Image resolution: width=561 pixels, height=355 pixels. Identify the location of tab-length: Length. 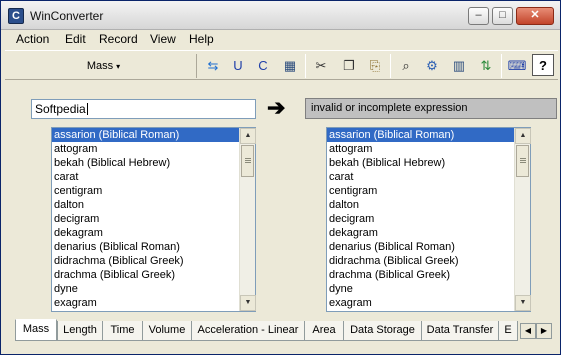
(80, 331).